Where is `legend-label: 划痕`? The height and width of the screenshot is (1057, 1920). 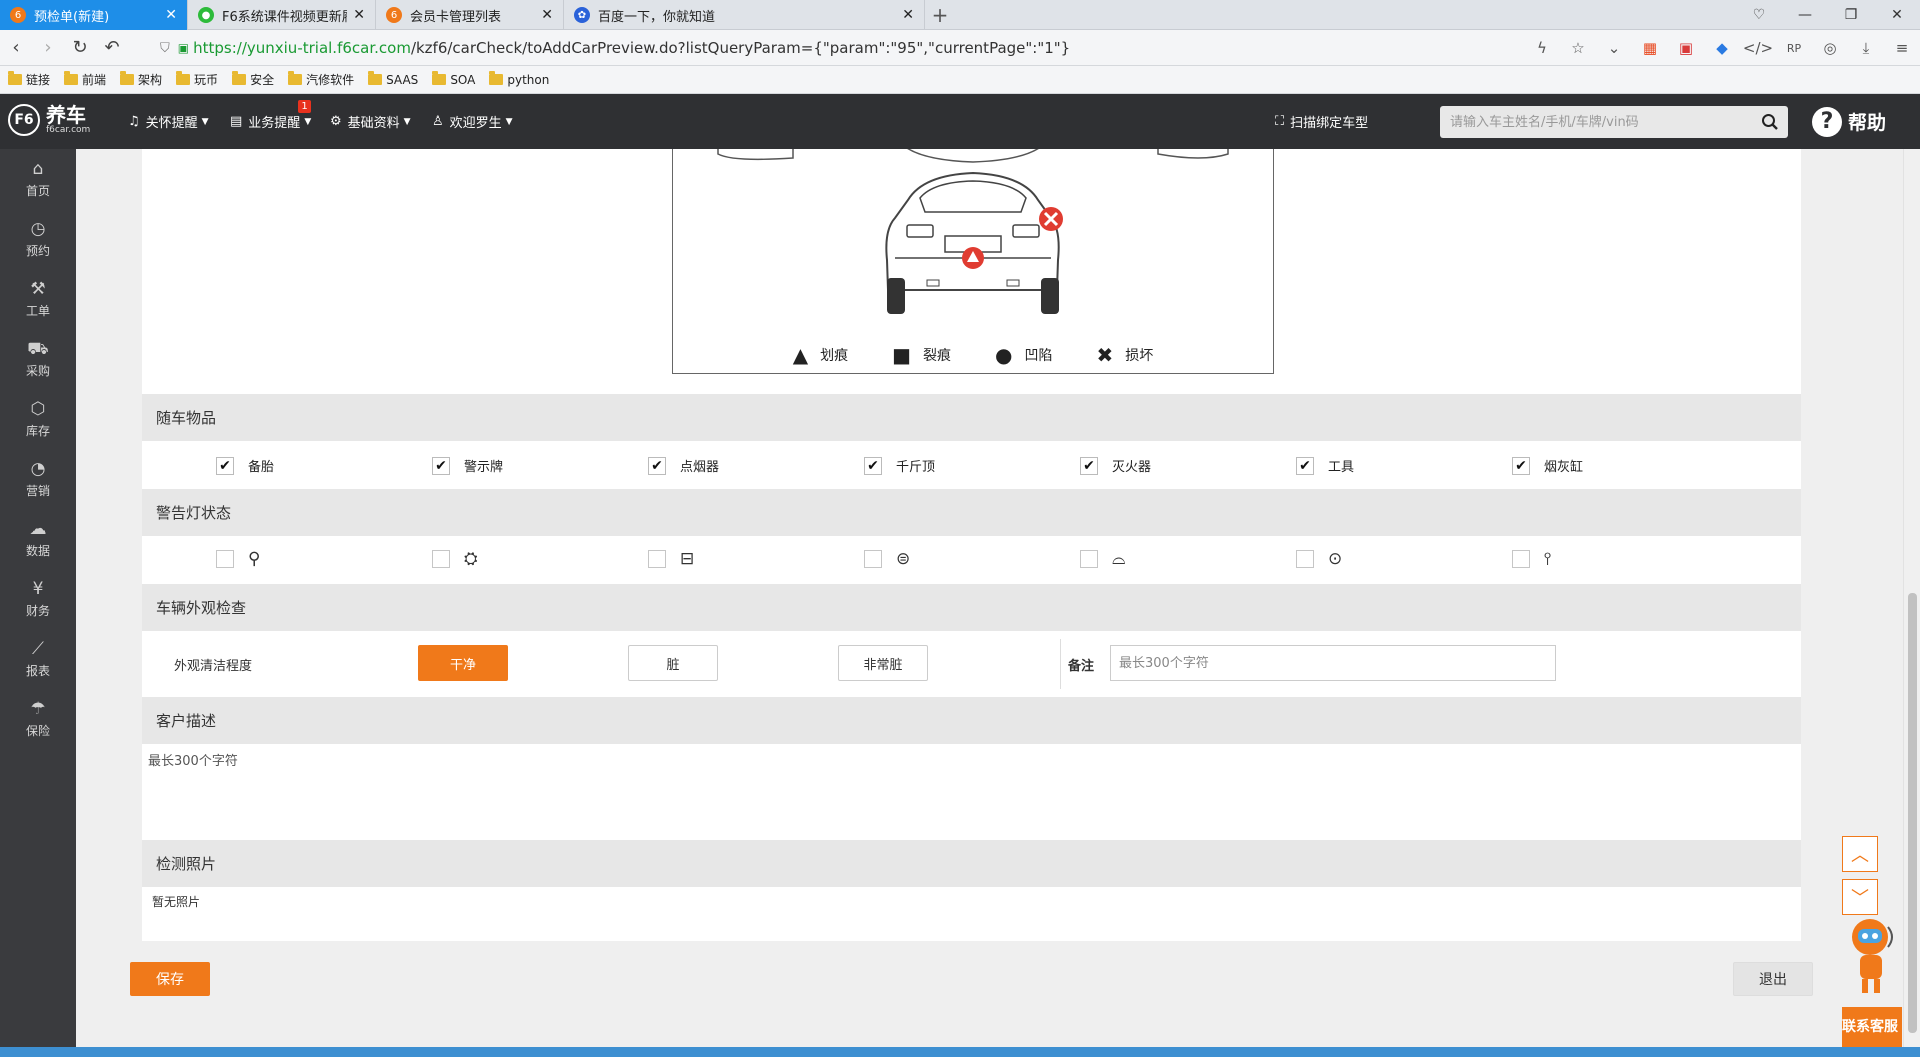 legend-label: 划痕 is located at coordinates (834, 356).